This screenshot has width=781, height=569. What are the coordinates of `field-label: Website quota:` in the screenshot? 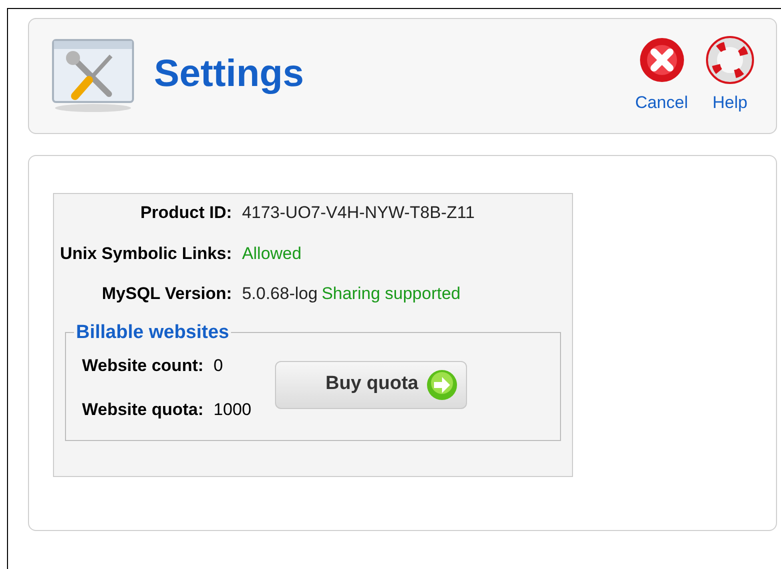 It's located at (143, 409).